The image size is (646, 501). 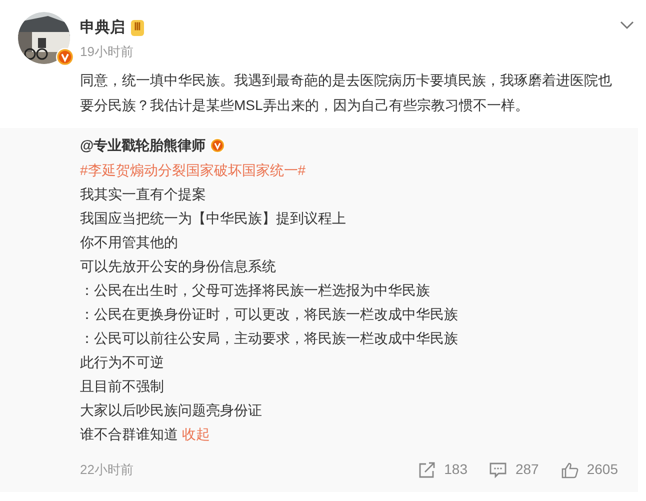 I want to click on stat-count: 287, so click(x=527, y=469).